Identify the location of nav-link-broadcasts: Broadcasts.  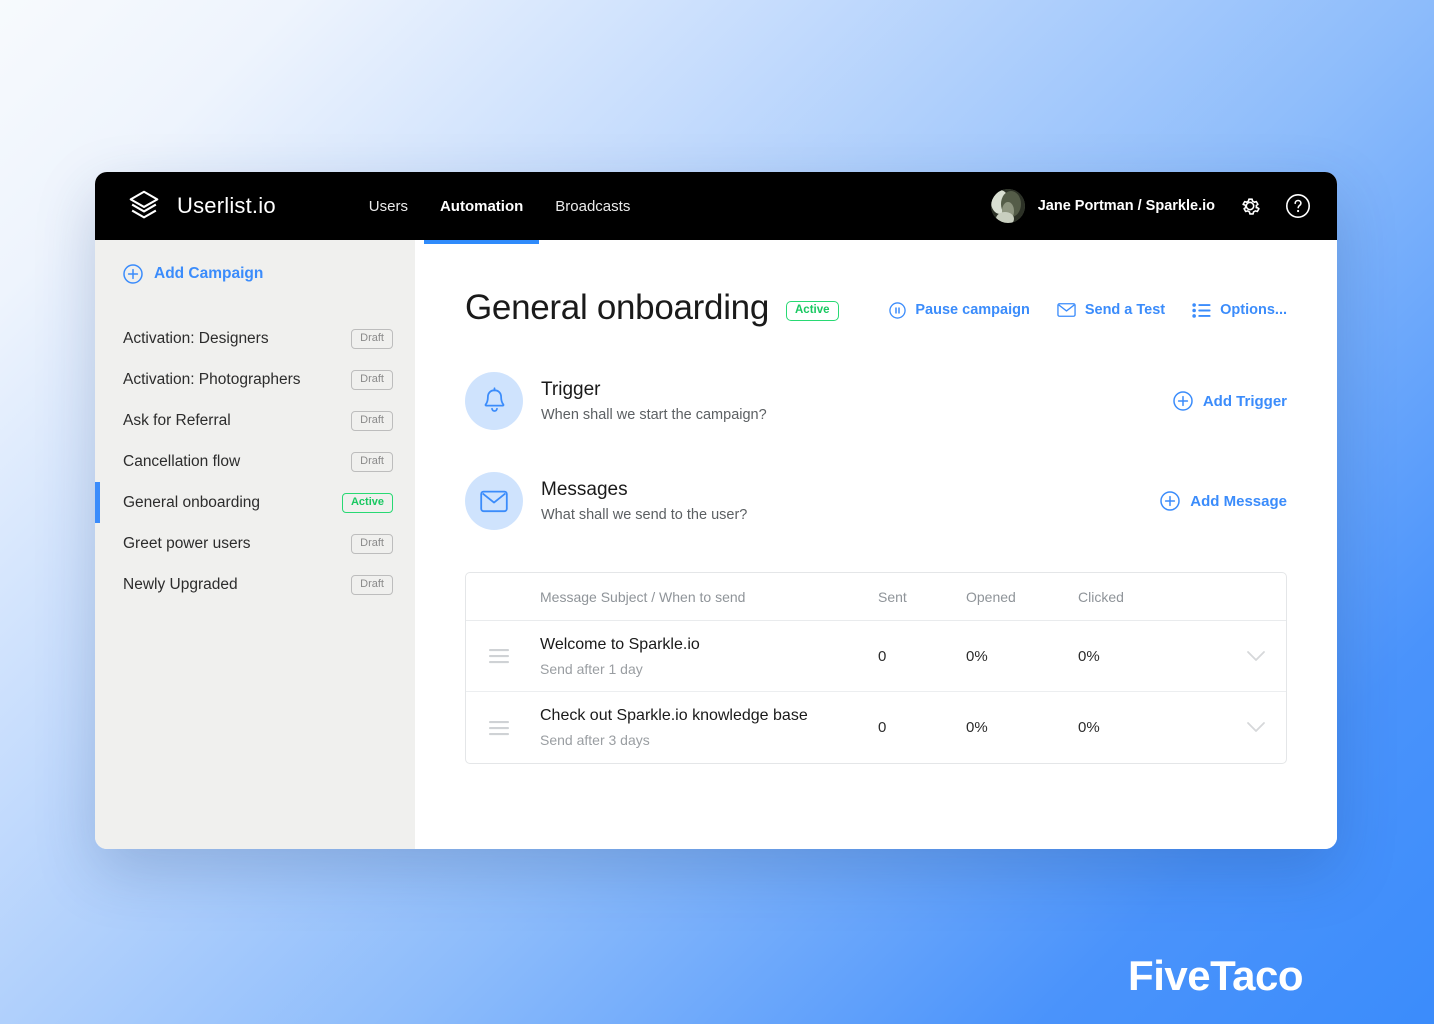
(592, 206).